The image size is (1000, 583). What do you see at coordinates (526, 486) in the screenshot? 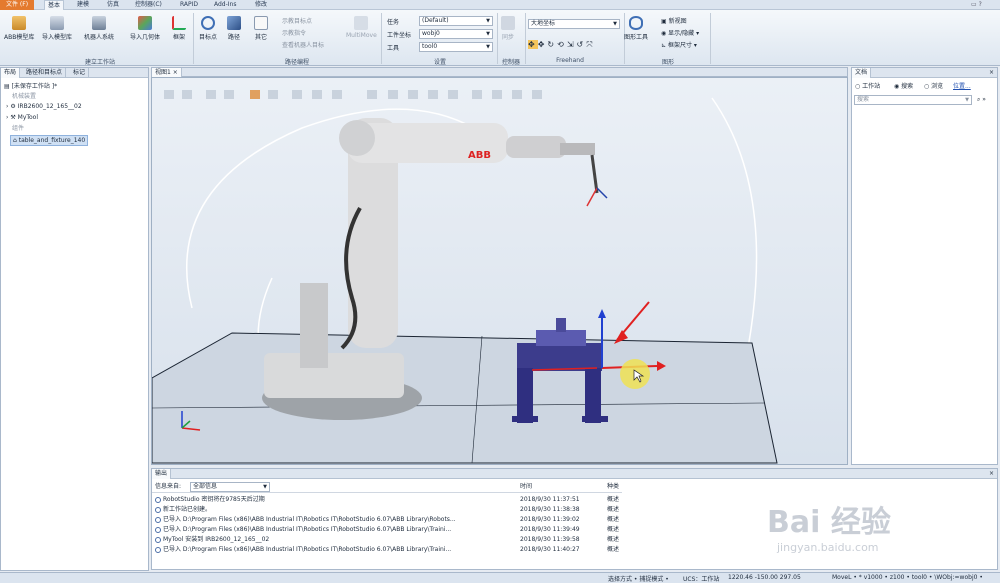
I see `column-time: 时间` at bounding box center [526, 486].